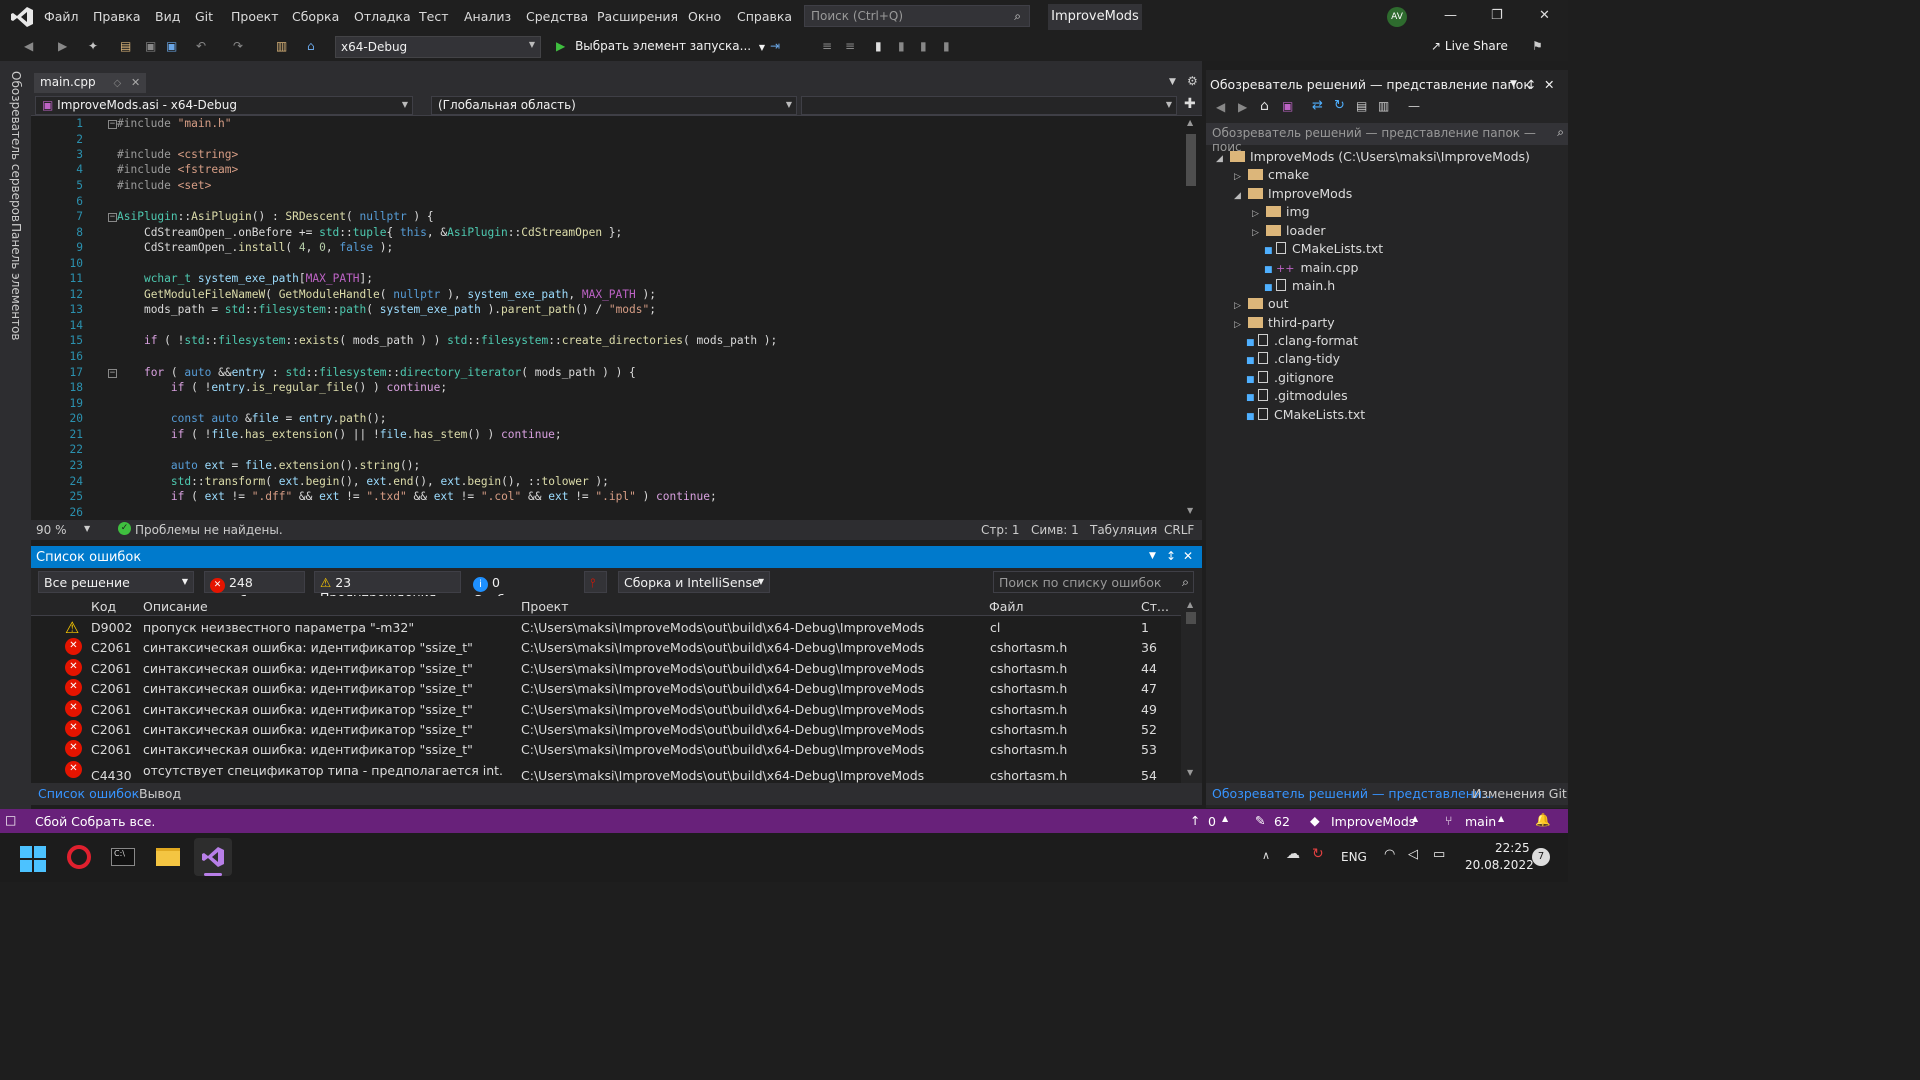  What do you see at coordinates (1469, 46) in the screenshot?
I see `live-share-button: ↗ Live Share` at bounding box center [1469, 46].